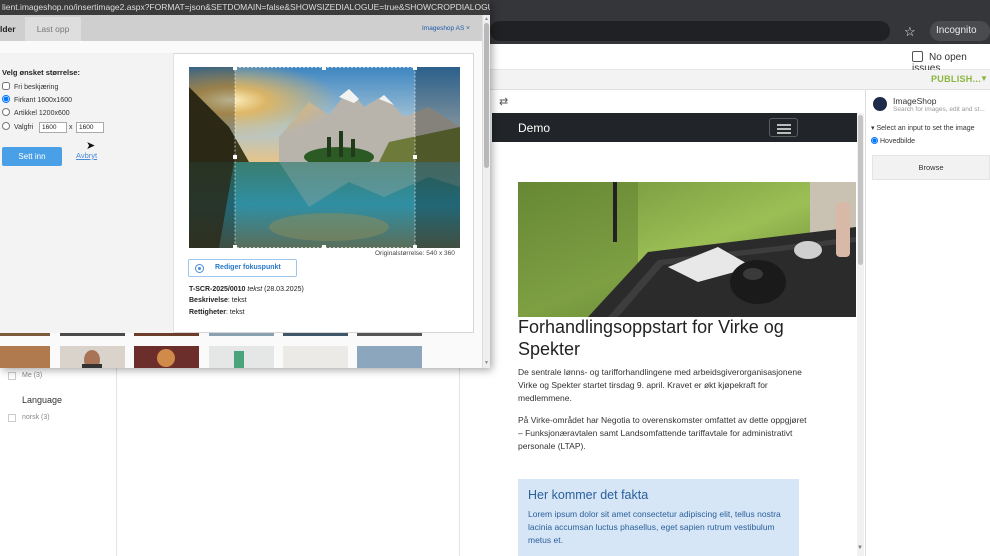  Describe the element at coordinates (32, 375) in the screenshot. I see `filter-me-label: Me (3)` at that location.